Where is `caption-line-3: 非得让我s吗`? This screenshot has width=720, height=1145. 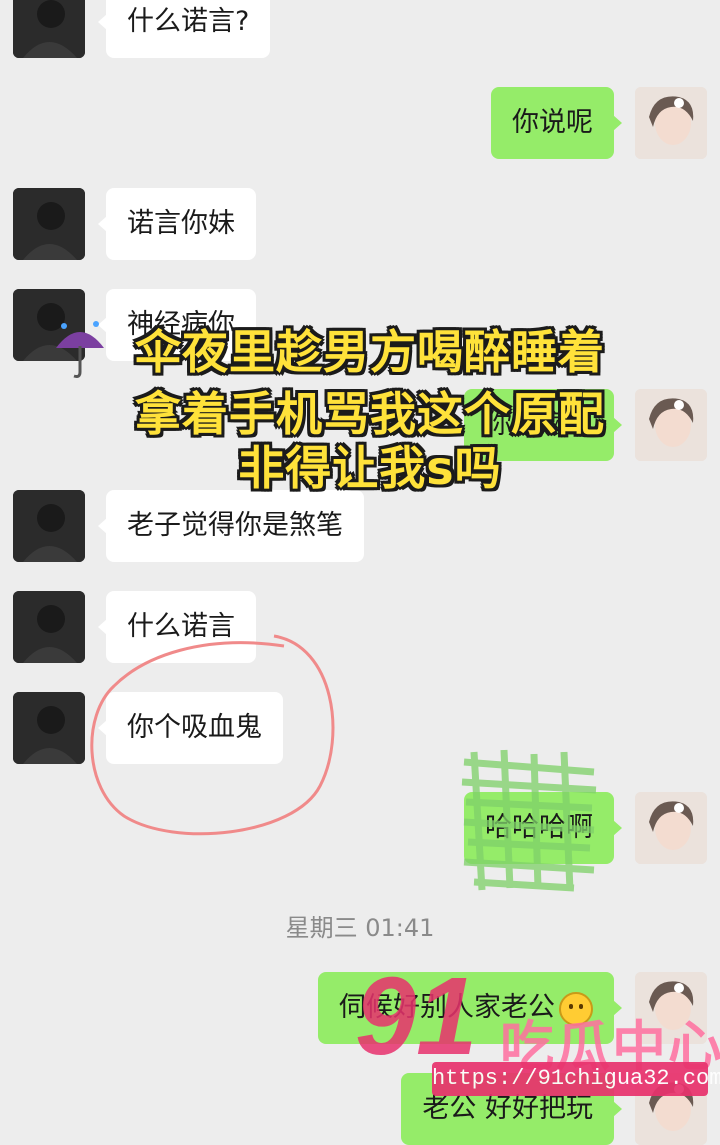 caption-line-3: 非得让我s吗 is located at coordinates (370, 468).